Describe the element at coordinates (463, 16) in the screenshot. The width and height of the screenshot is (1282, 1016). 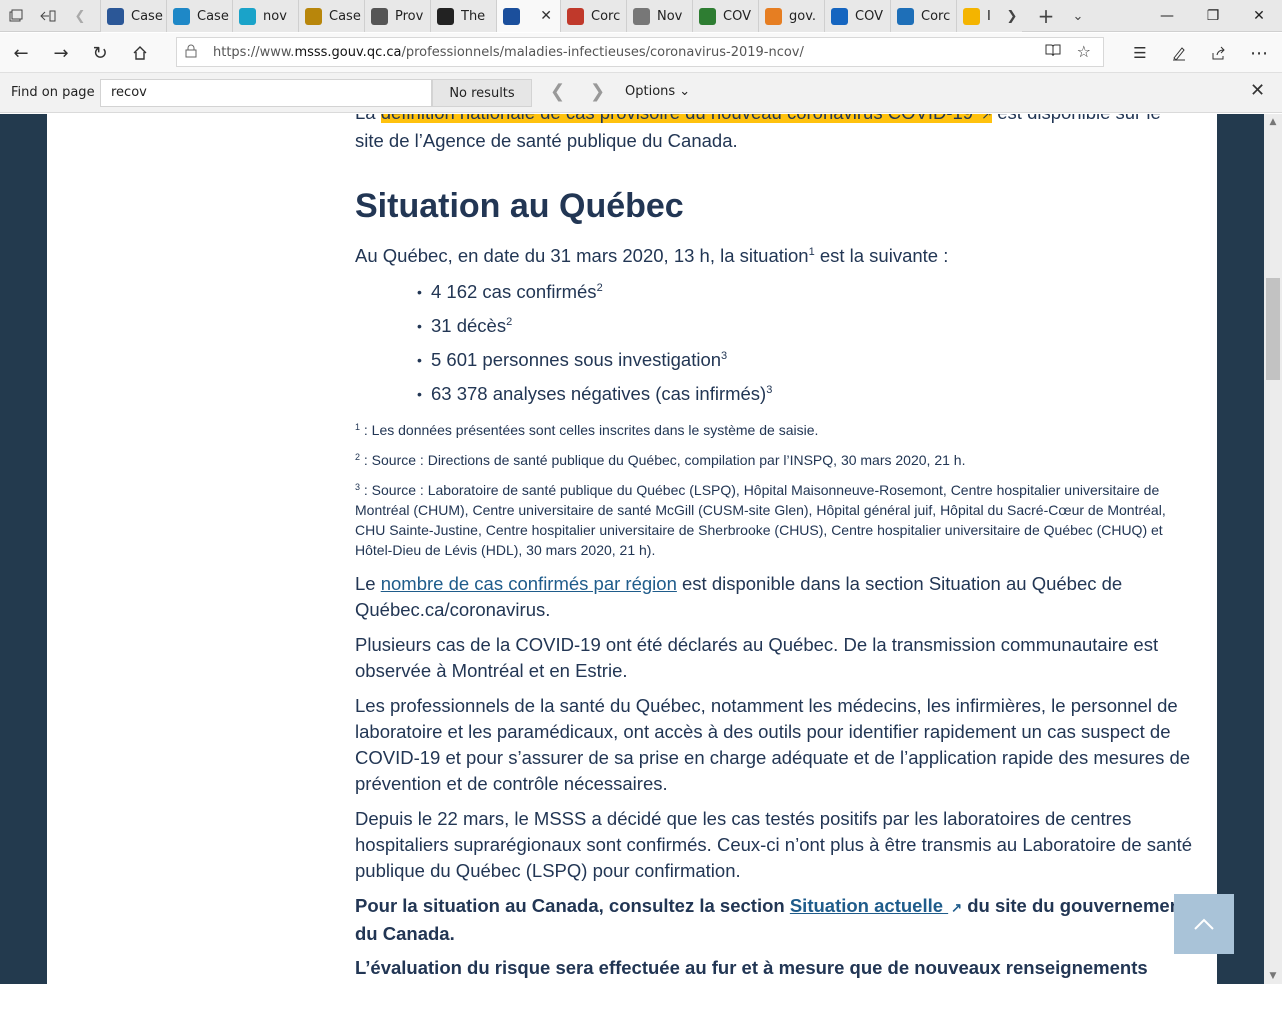
I see `browser-tab: The` at that location.